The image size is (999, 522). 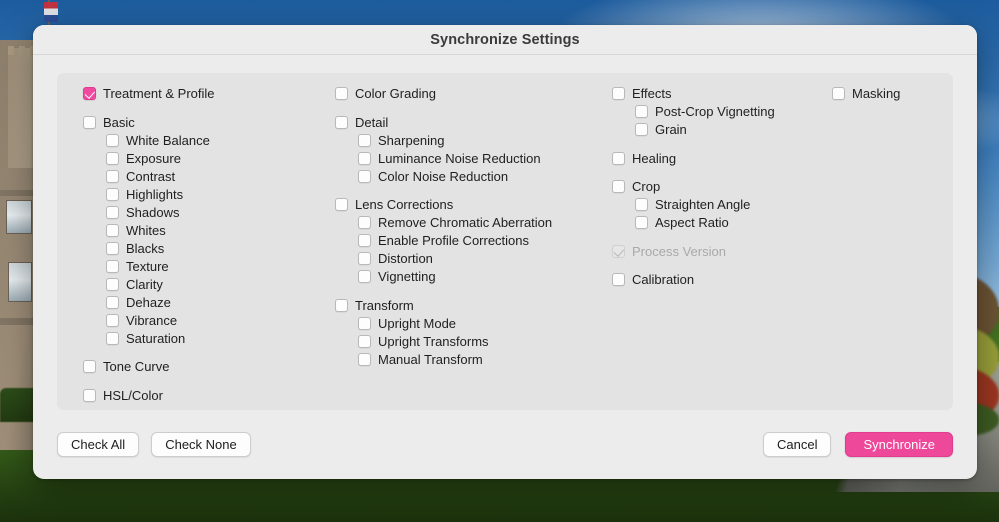 What do you see at coordinates (364, 241) in the screenshot?
I see `checkbox-enable-profile-corrections-icon` at bounding box center [364, 241].